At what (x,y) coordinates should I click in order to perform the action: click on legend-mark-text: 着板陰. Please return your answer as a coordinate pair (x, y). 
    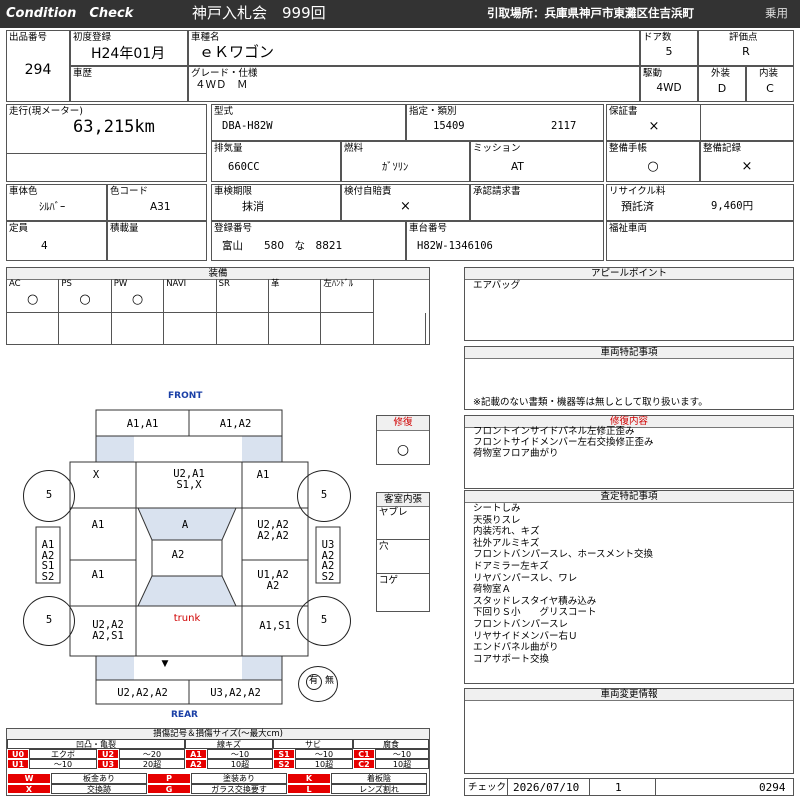
    Looking at the image, I should click on (379, 778).